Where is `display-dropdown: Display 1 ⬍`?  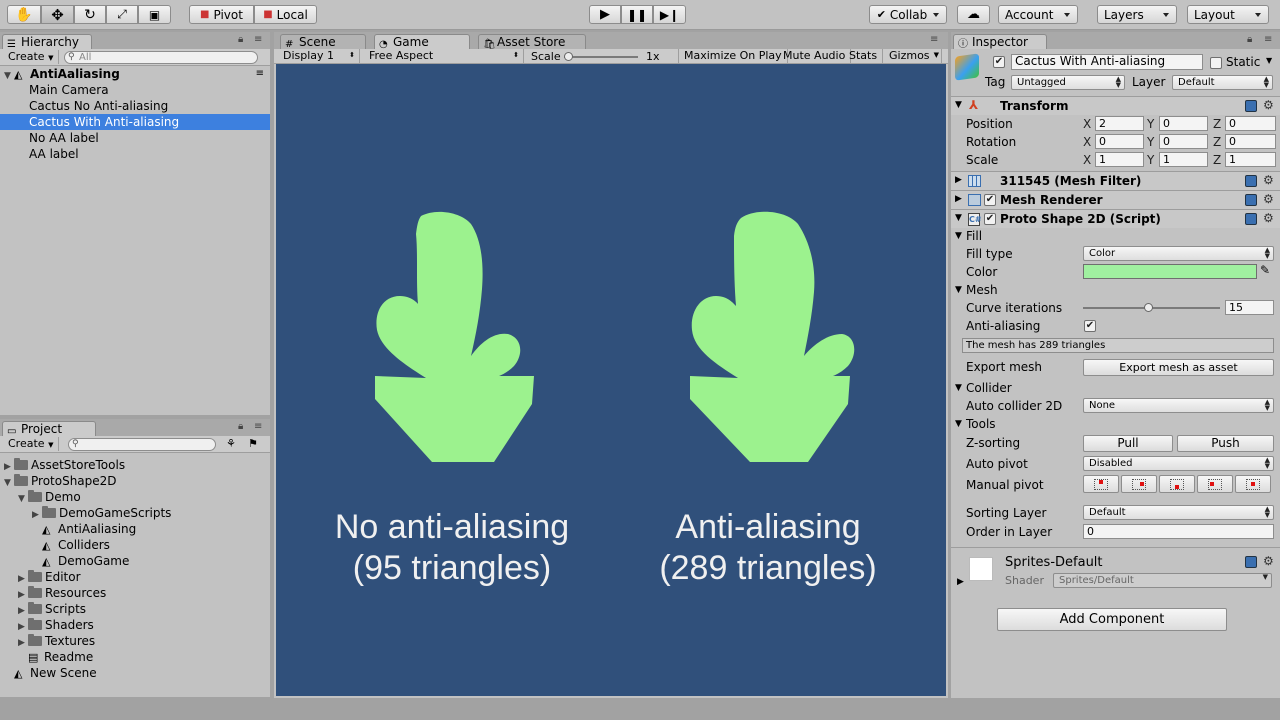
display-dropdown: Display 1 ⬍ is located at coordinates (319, 56).